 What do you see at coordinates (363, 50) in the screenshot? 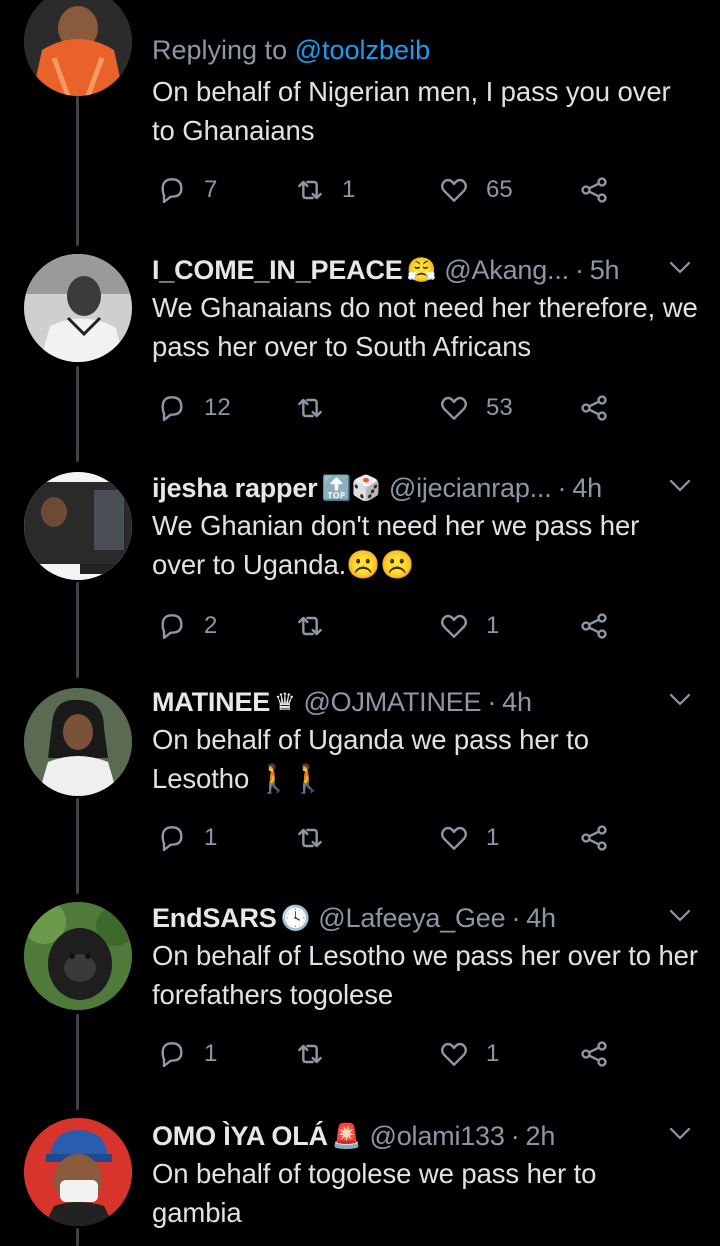
I see `reply-mention-link: @toolzbeib` at bounding box center [363, 50].